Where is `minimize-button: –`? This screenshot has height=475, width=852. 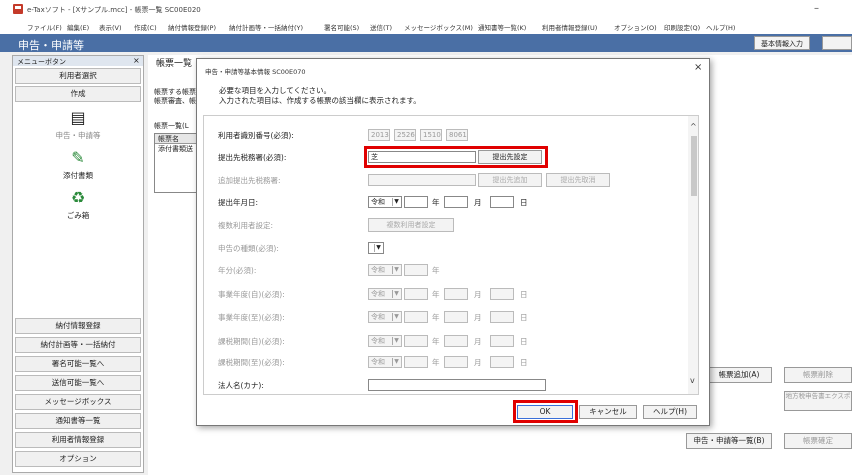
minimize-button: – is located at coordinates (816, 8).